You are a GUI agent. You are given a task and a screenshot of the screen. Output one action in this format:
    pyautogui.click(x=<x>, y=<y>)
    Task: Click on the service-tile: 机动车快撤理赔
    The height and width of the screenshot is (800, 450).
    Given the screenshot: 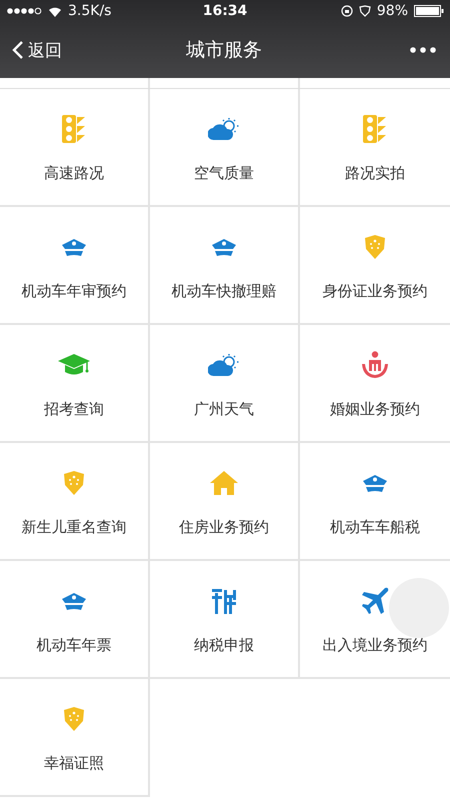 What is the action you would take?
    pyautogui.click(x=225, y=266)
    